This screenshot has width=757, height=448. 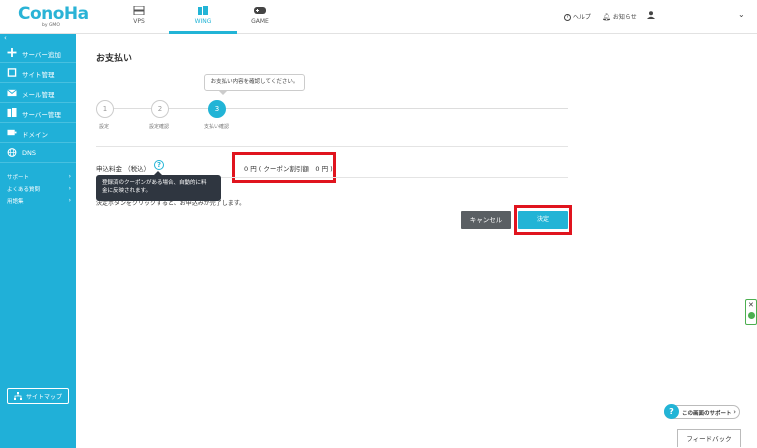 I want to click on step-2-circle: 2, so click(x=160, y=109).